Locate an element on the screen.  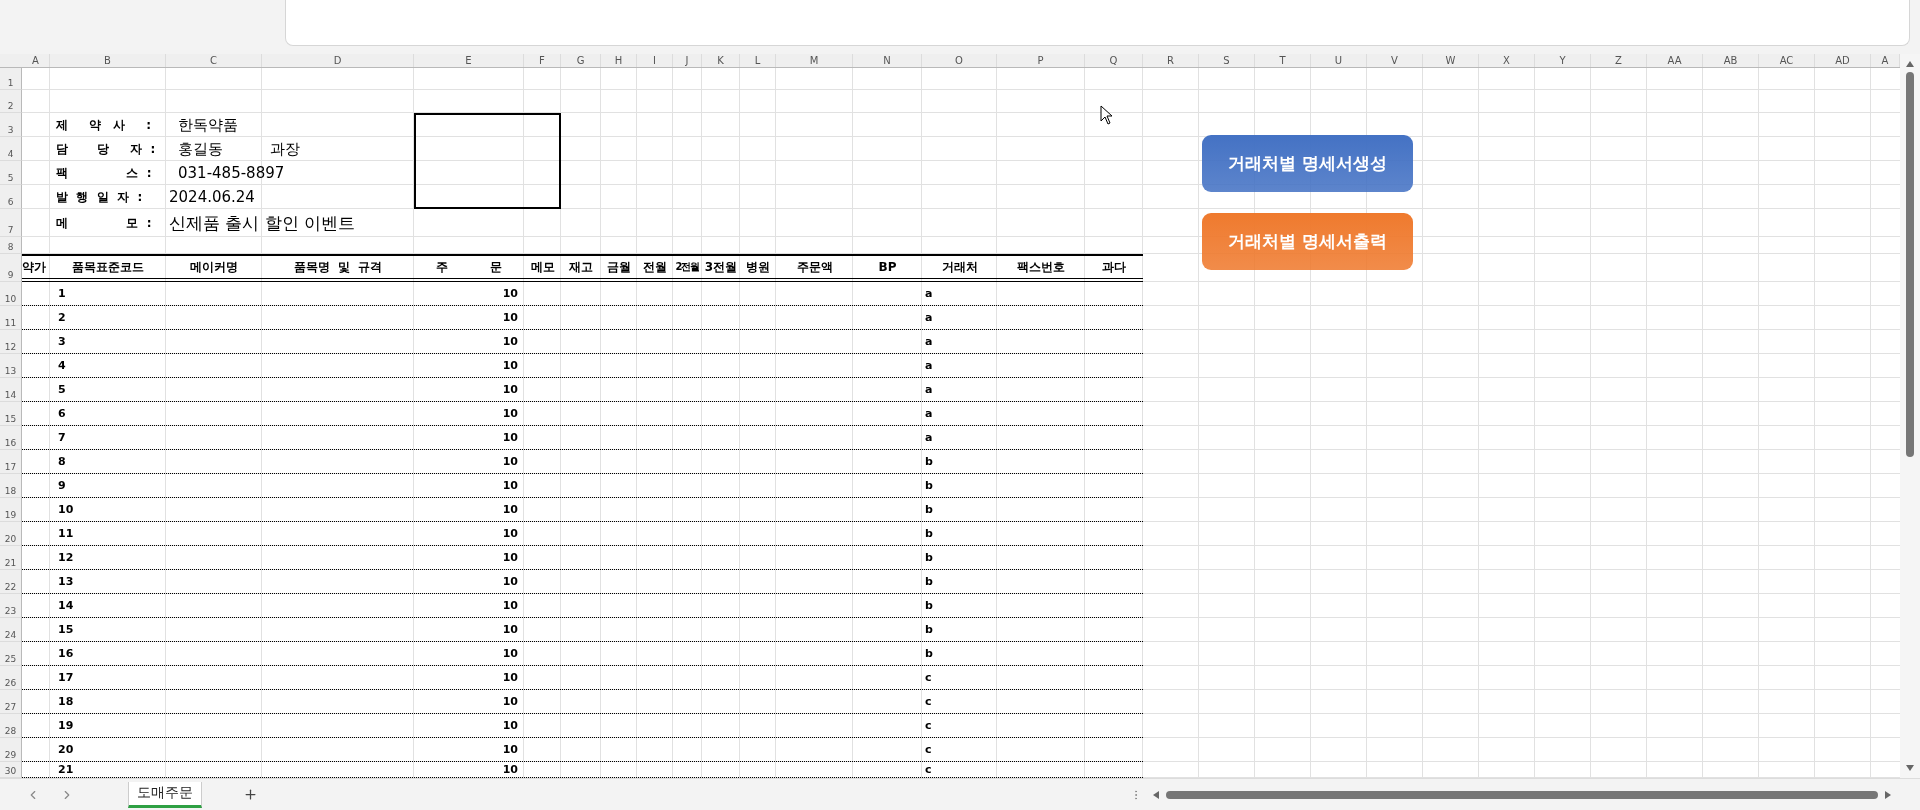
field-value: 홍길동 is located at coordinates (200, 149).